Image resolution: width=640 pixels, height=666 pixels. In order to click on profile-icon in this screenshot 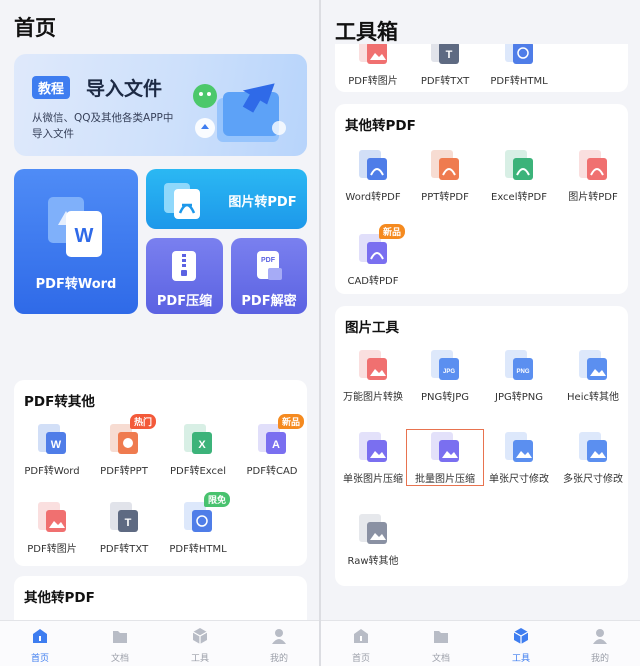, I will do `click(600, 638)`.